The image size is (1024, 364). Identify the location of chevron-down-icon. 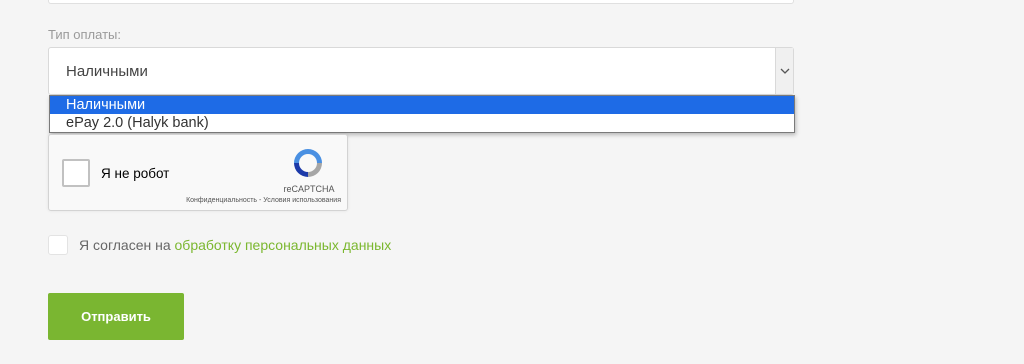
(784, 71).